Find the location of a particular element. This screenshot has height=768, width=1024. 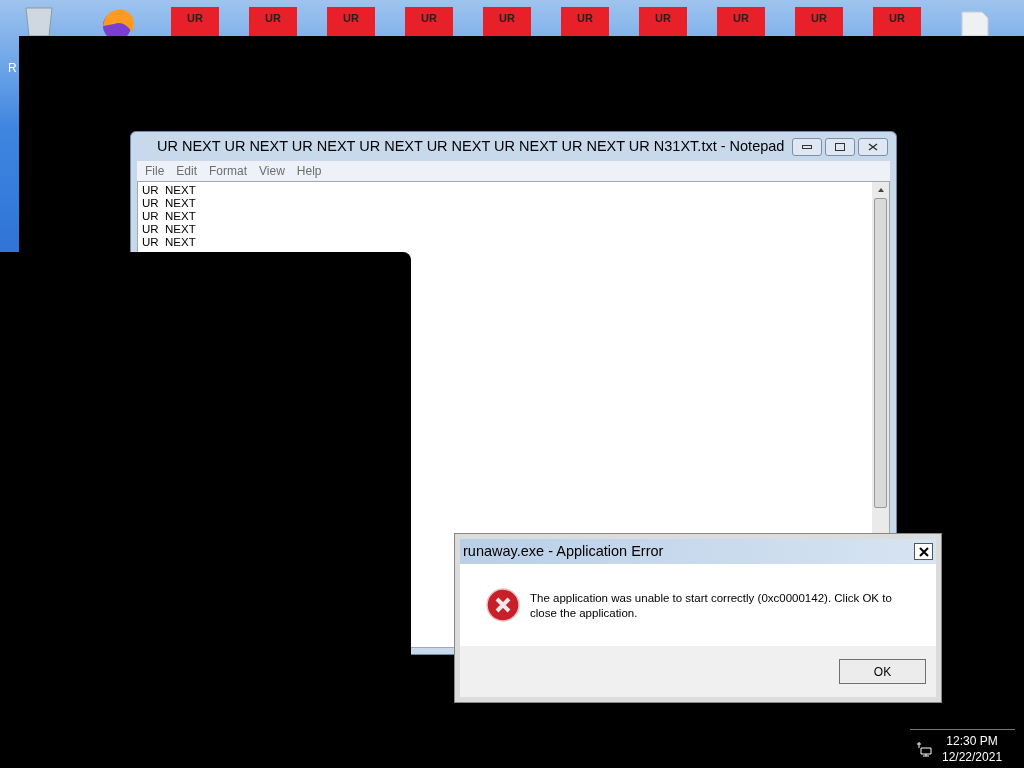

network-icon is located at coordinates (924, 749).